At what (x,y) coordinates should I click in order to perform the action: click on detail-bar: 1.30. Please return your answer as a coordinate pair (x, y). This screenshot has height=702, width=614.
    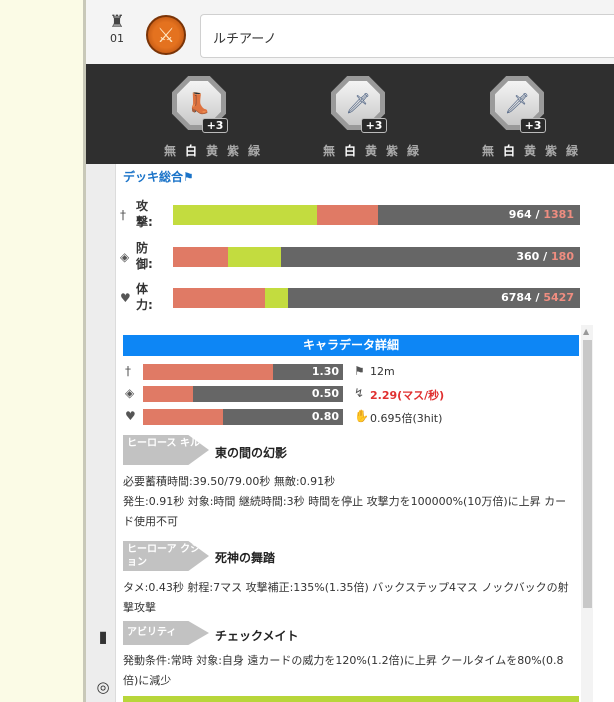
    Looking at the image, I should click on (243, 372).